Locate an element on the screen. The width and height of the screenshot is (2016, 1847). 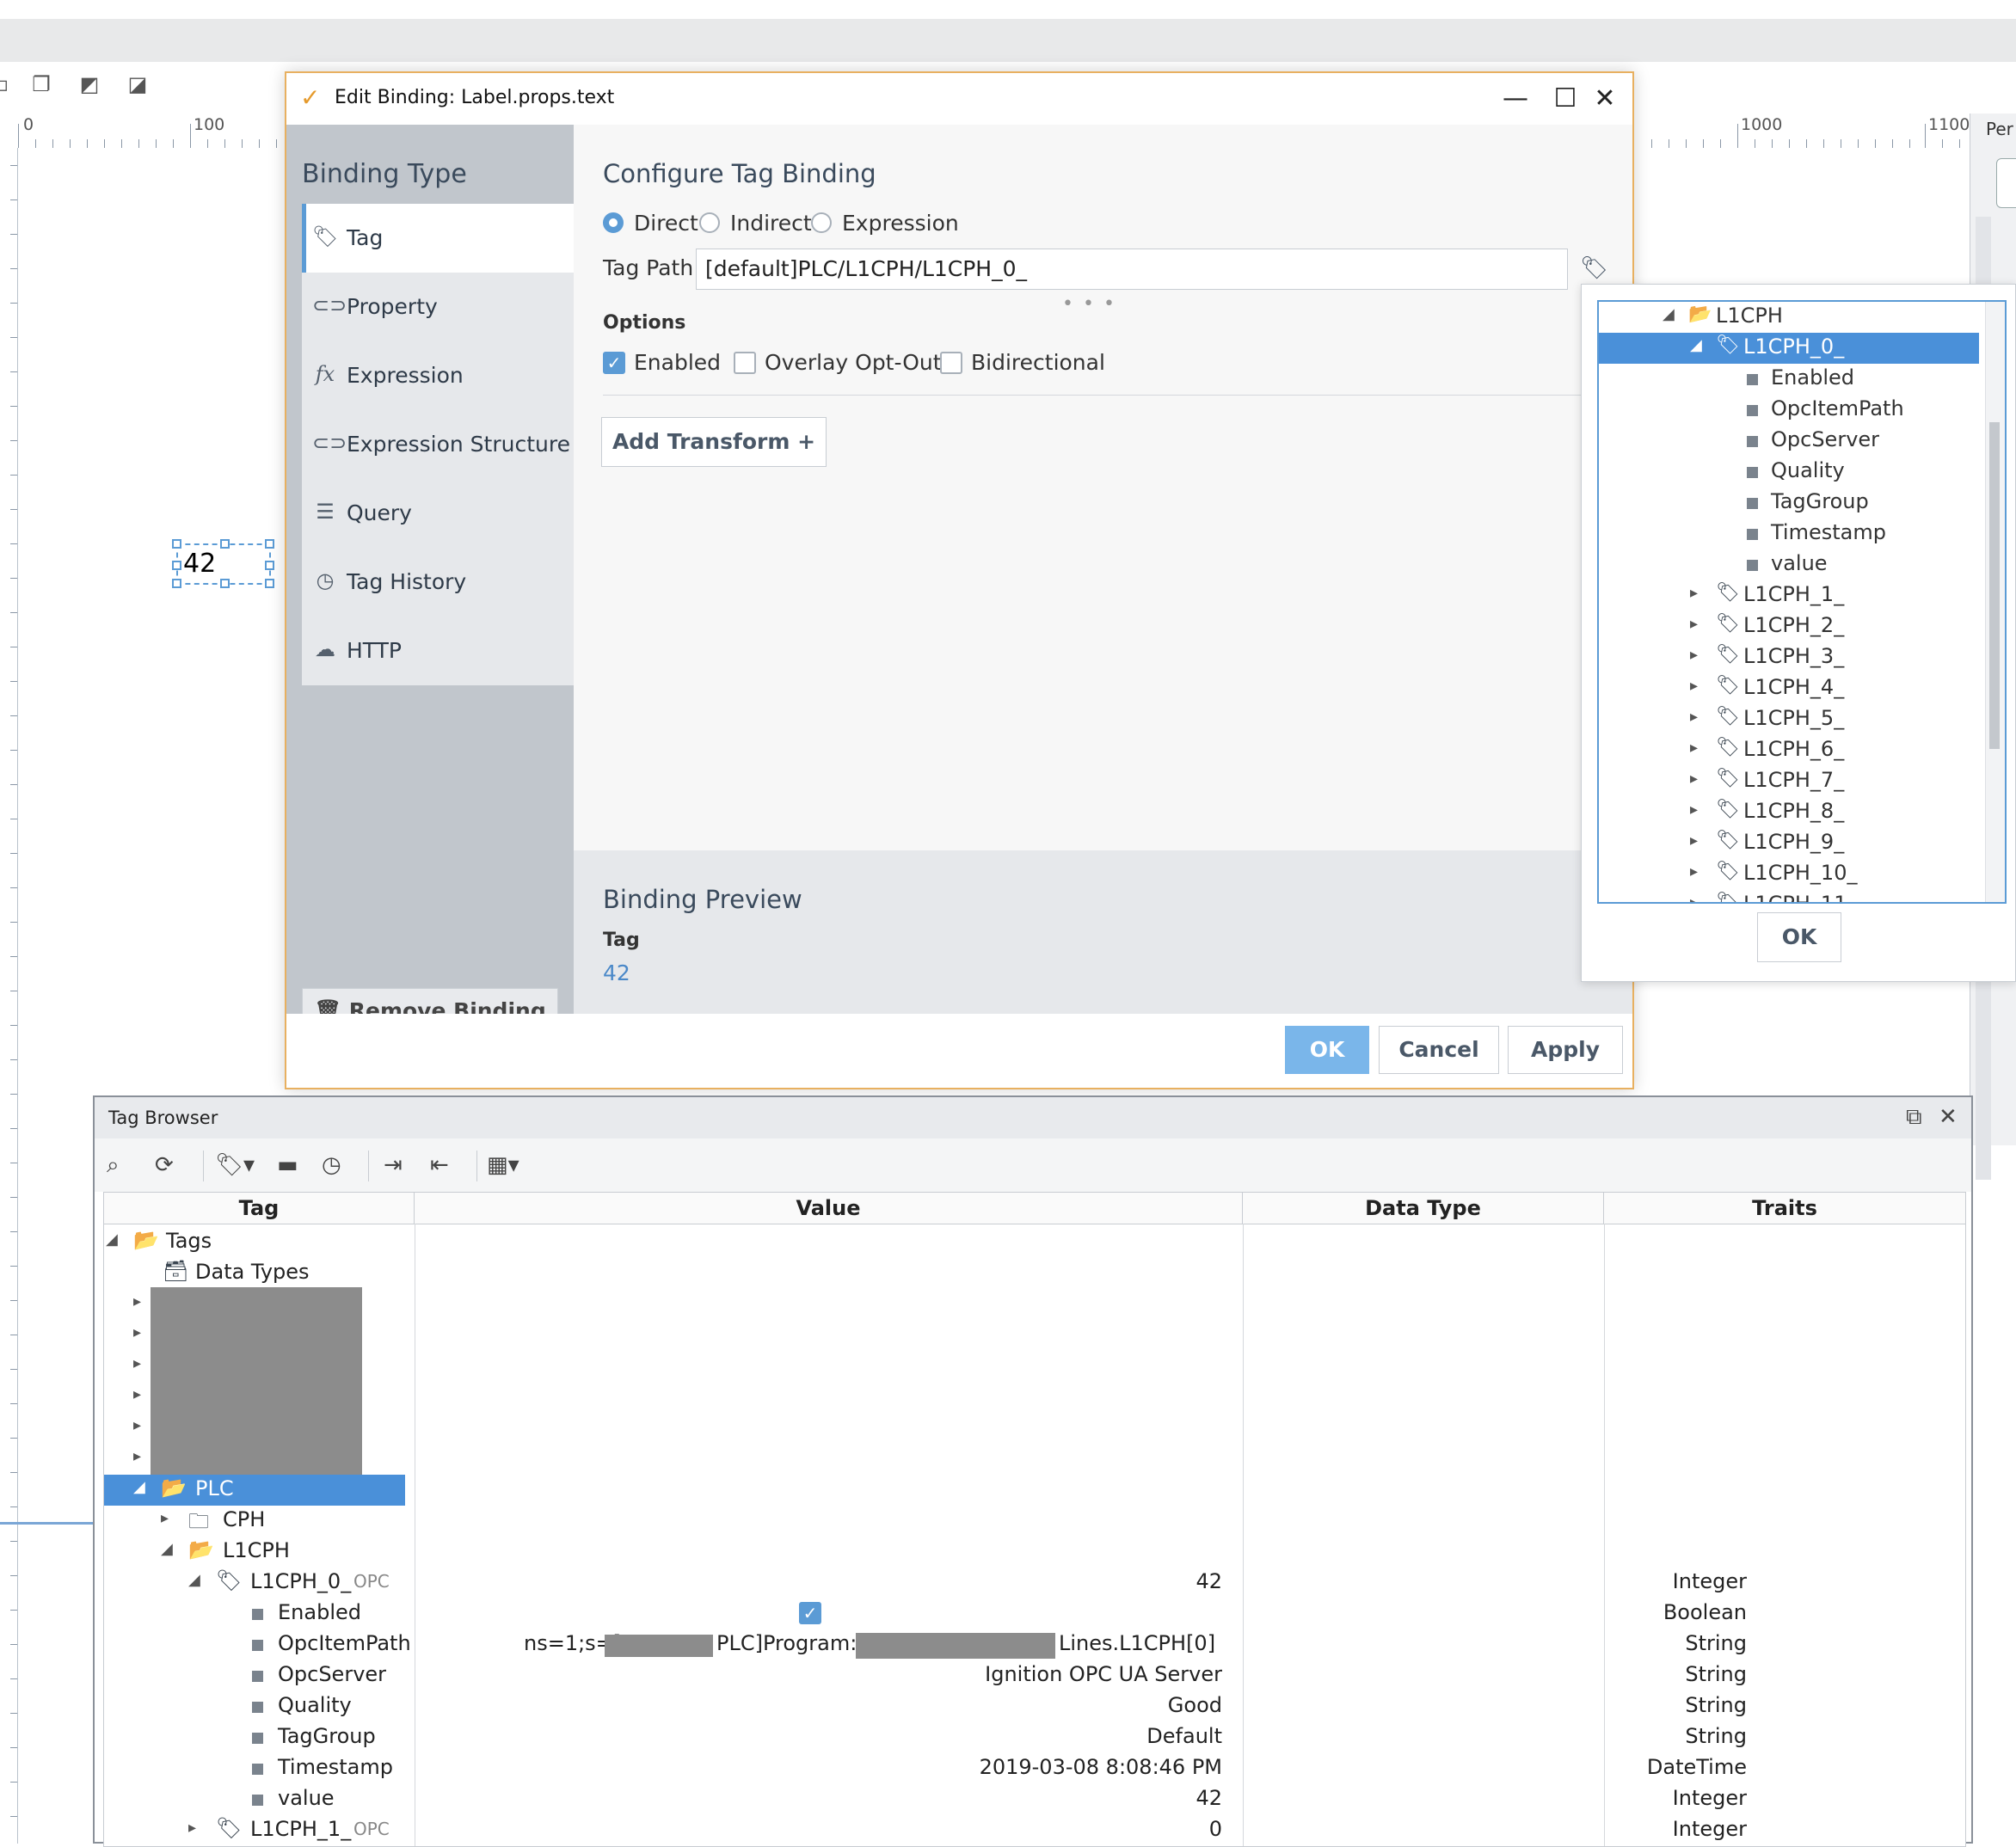
binding-type-http: ☁ HTTP is located at coordinates (438, 651).